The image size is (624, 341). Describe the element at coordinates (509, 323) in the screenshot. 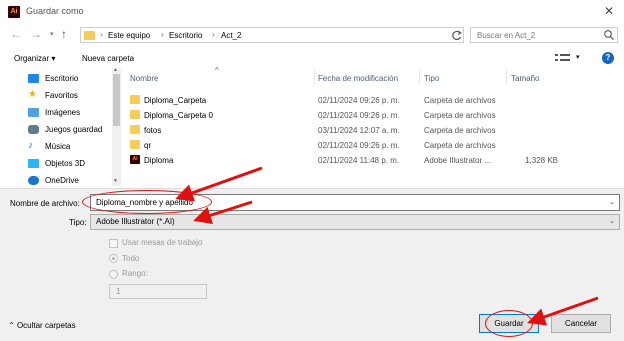

I see `annotation-circle-save` at that location.